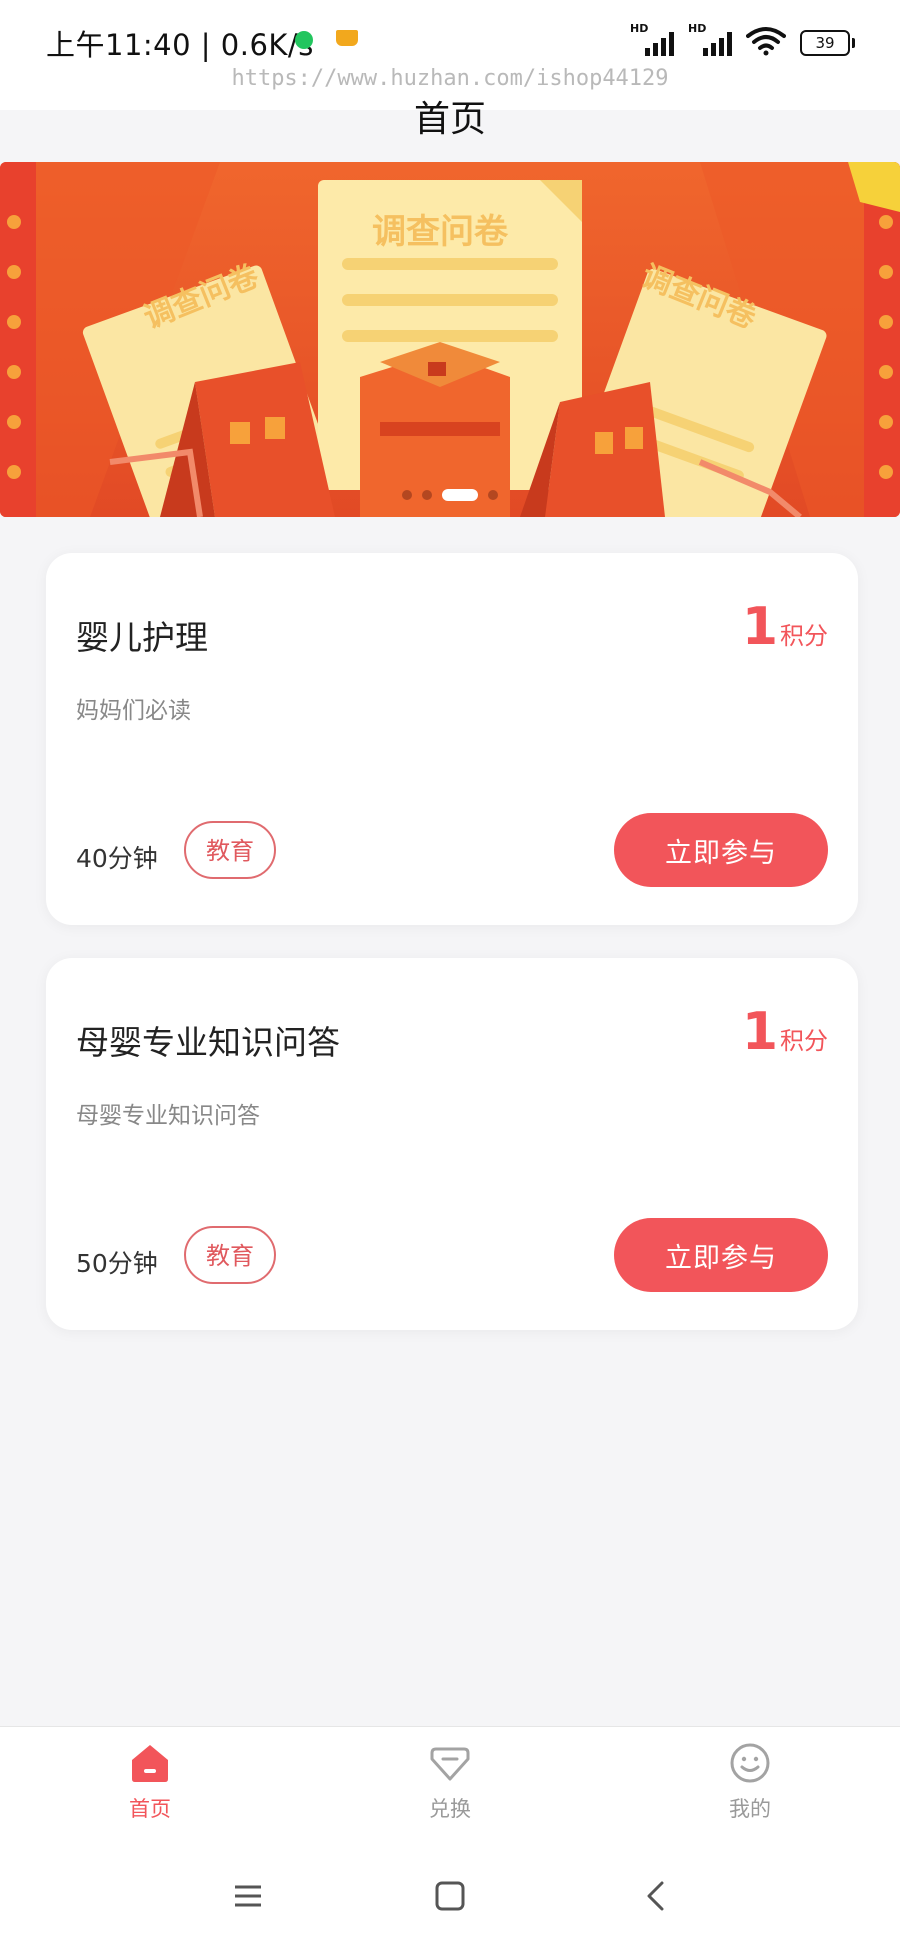  Describe the element at coordinates (150, 1809) in the screenshot. I see `tab-label: 首页` at that location.